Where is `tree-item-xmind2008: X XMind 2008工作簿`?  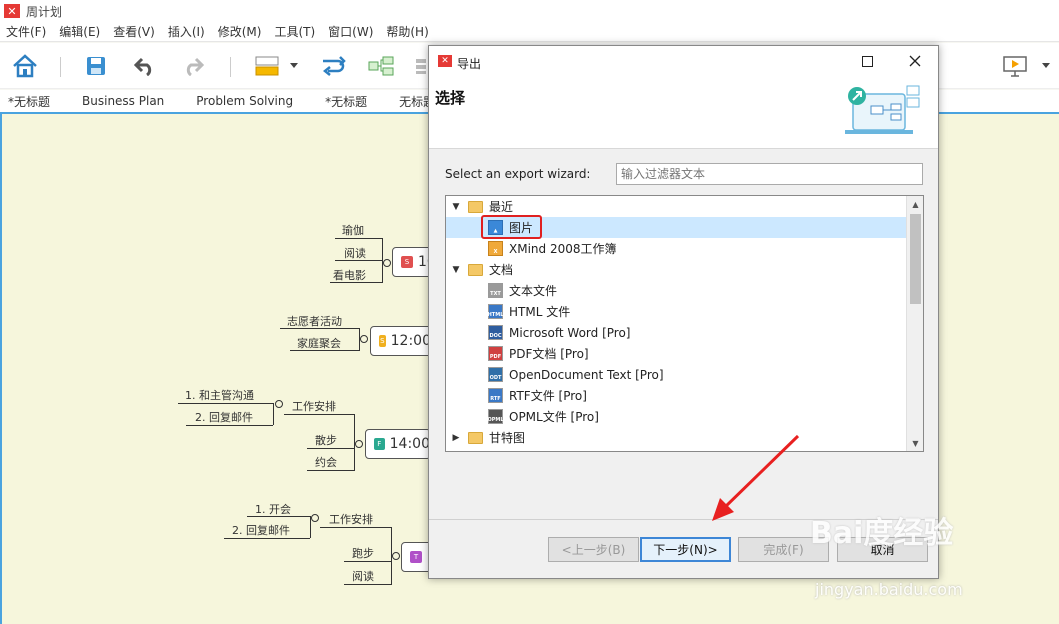
tree-item-xmind2008: X XMind 2008工作簿 is located at coordinates (676, 248).